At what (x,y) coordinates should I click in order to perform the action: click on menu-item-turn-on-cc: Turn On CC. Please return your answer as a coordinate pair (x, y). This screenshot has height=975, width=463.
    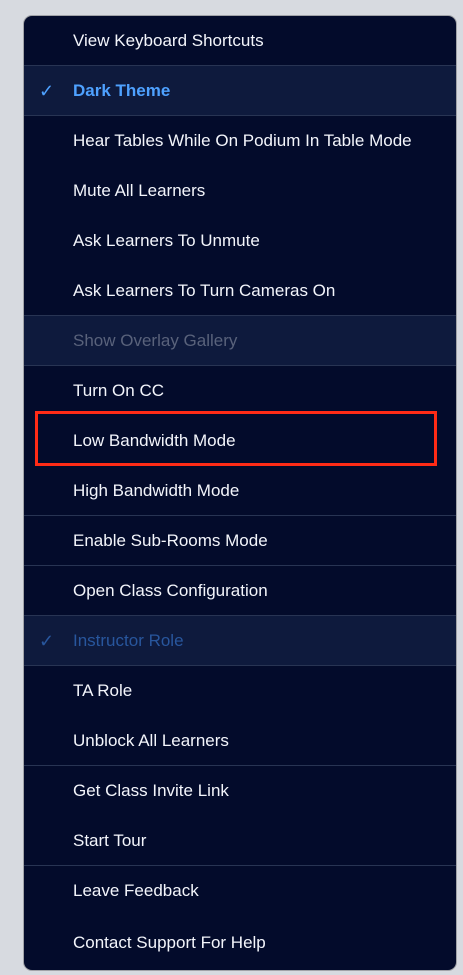
    Looking at the image, I should click on (240, 391).